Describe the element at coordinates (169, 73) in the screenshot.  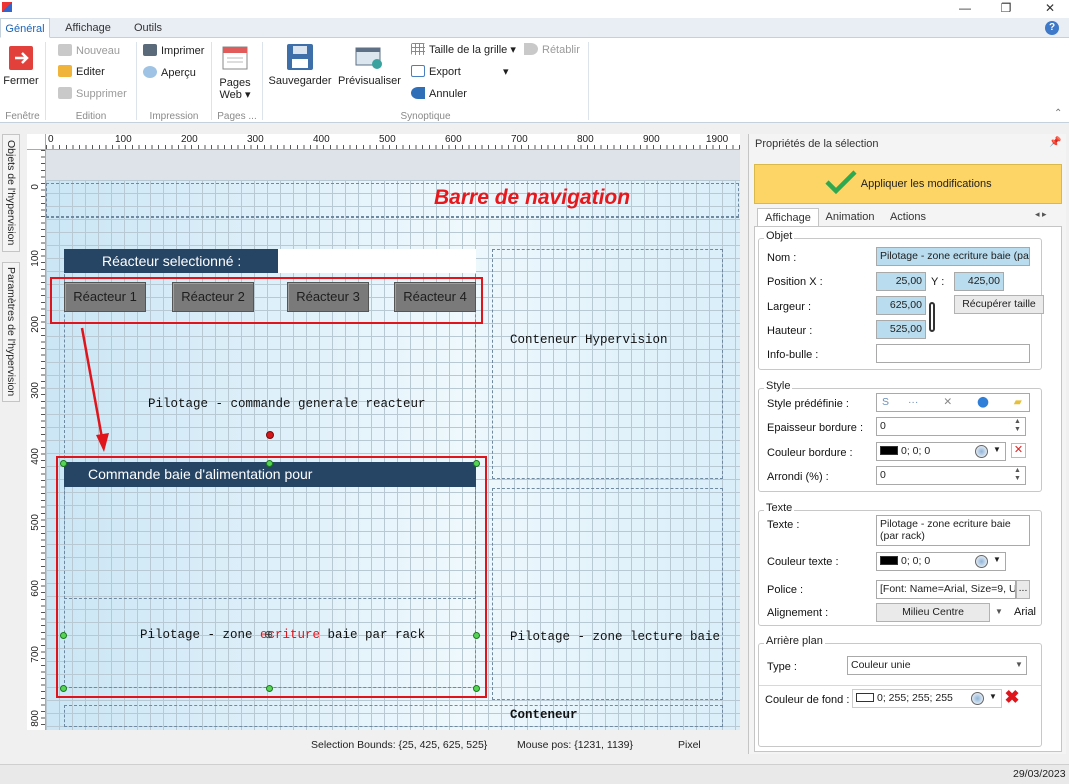
I see `apercu-button: Aperçu` at that location.